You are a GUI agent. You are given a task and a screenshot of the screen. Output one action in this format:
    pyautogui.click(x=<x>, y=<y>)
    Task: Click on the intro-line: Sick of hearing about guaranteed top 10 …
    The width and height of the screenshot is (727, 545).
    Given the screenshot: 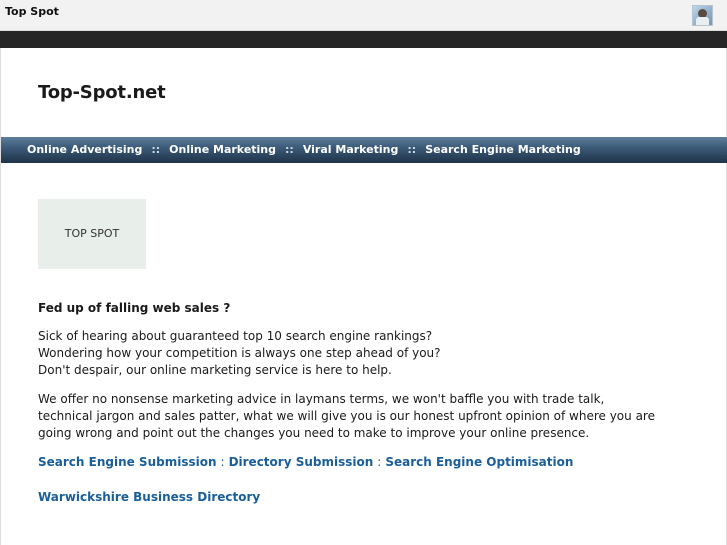 What is the action you would take?
    pyautogui.click(x=235, y=336)
    